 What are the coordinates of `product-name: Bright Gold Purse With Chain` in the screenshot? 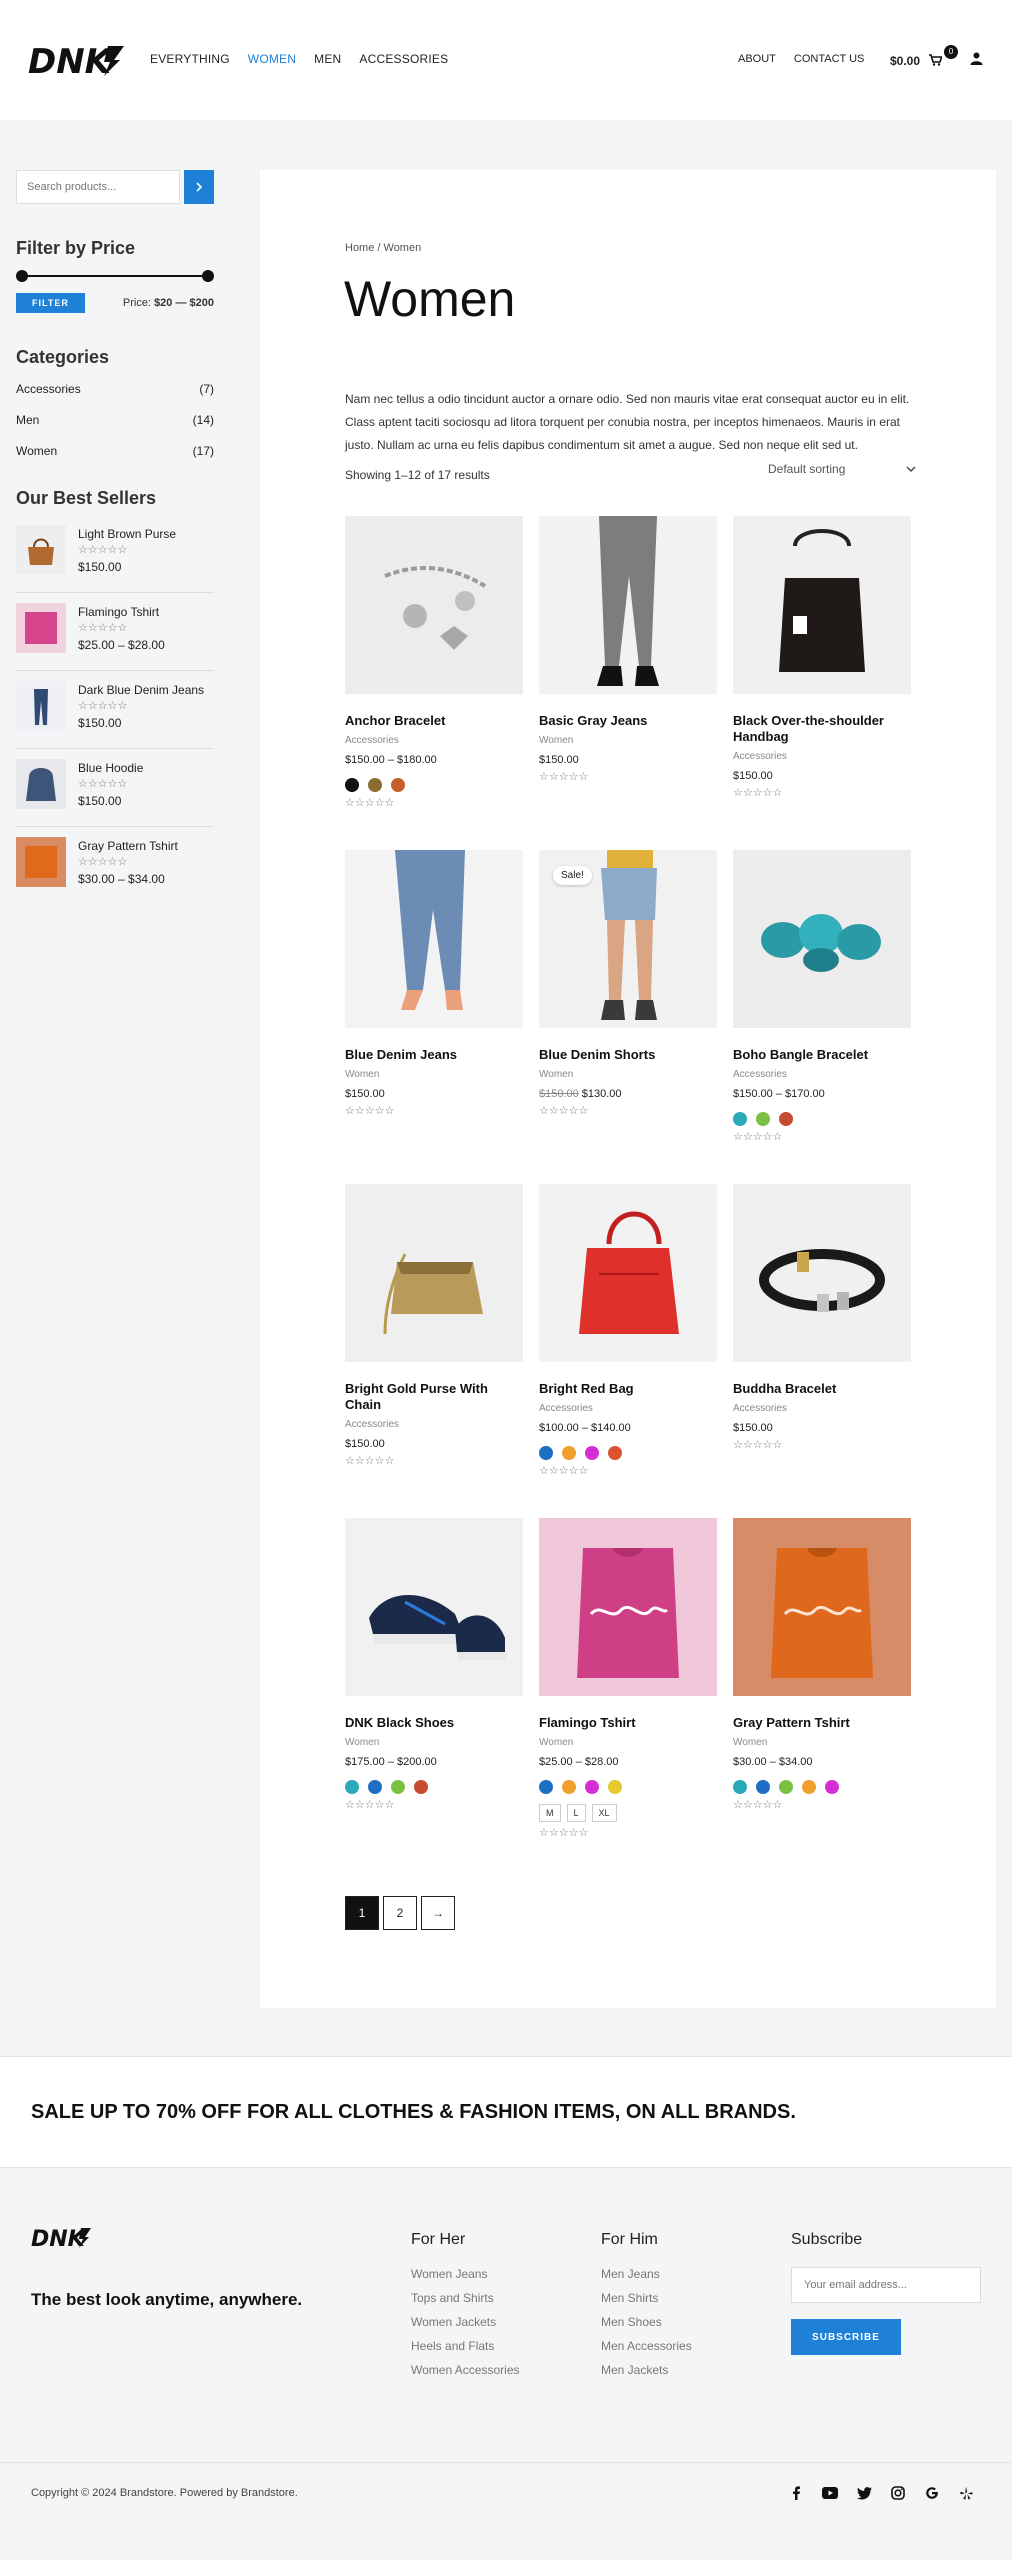 It's located at (434, 1397).